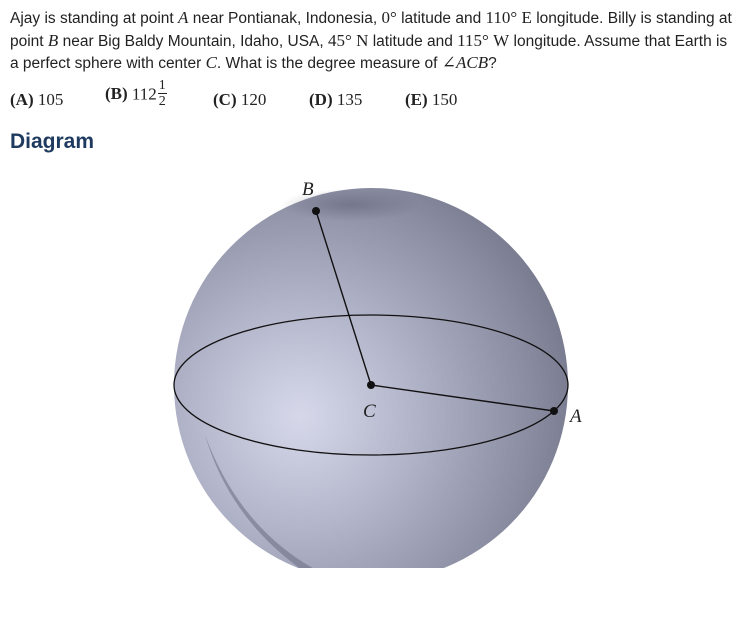 The height and width of the screenshot is (628, 743). I want to click on choice-b-letter: (B), so click(116, 94).